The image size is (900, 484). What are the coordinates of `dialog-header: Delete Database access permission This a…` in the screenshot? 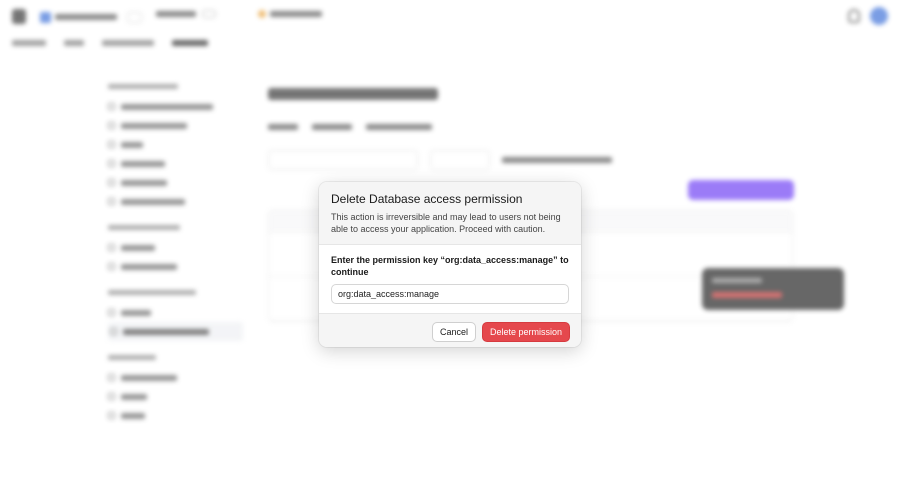 It's located at (450, 213).